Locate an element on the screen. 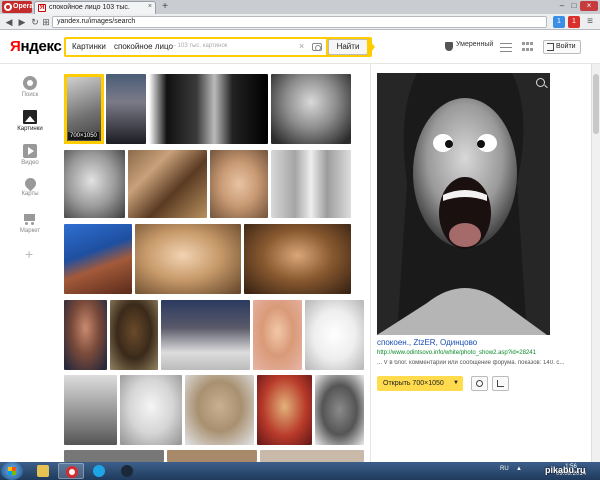  zoom-icon is located at coordinates (540, 82).